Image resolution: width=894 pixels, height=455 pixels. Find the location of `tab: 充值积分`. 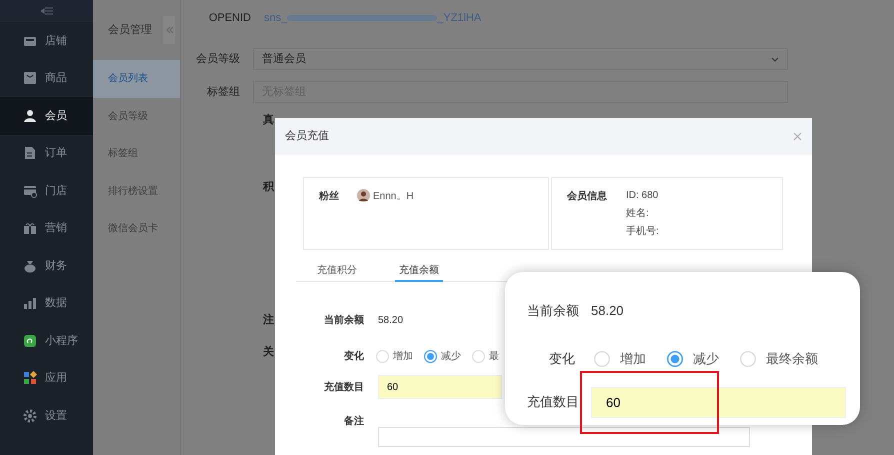

tab: 充值积分 is located at coordinates (337, 271).